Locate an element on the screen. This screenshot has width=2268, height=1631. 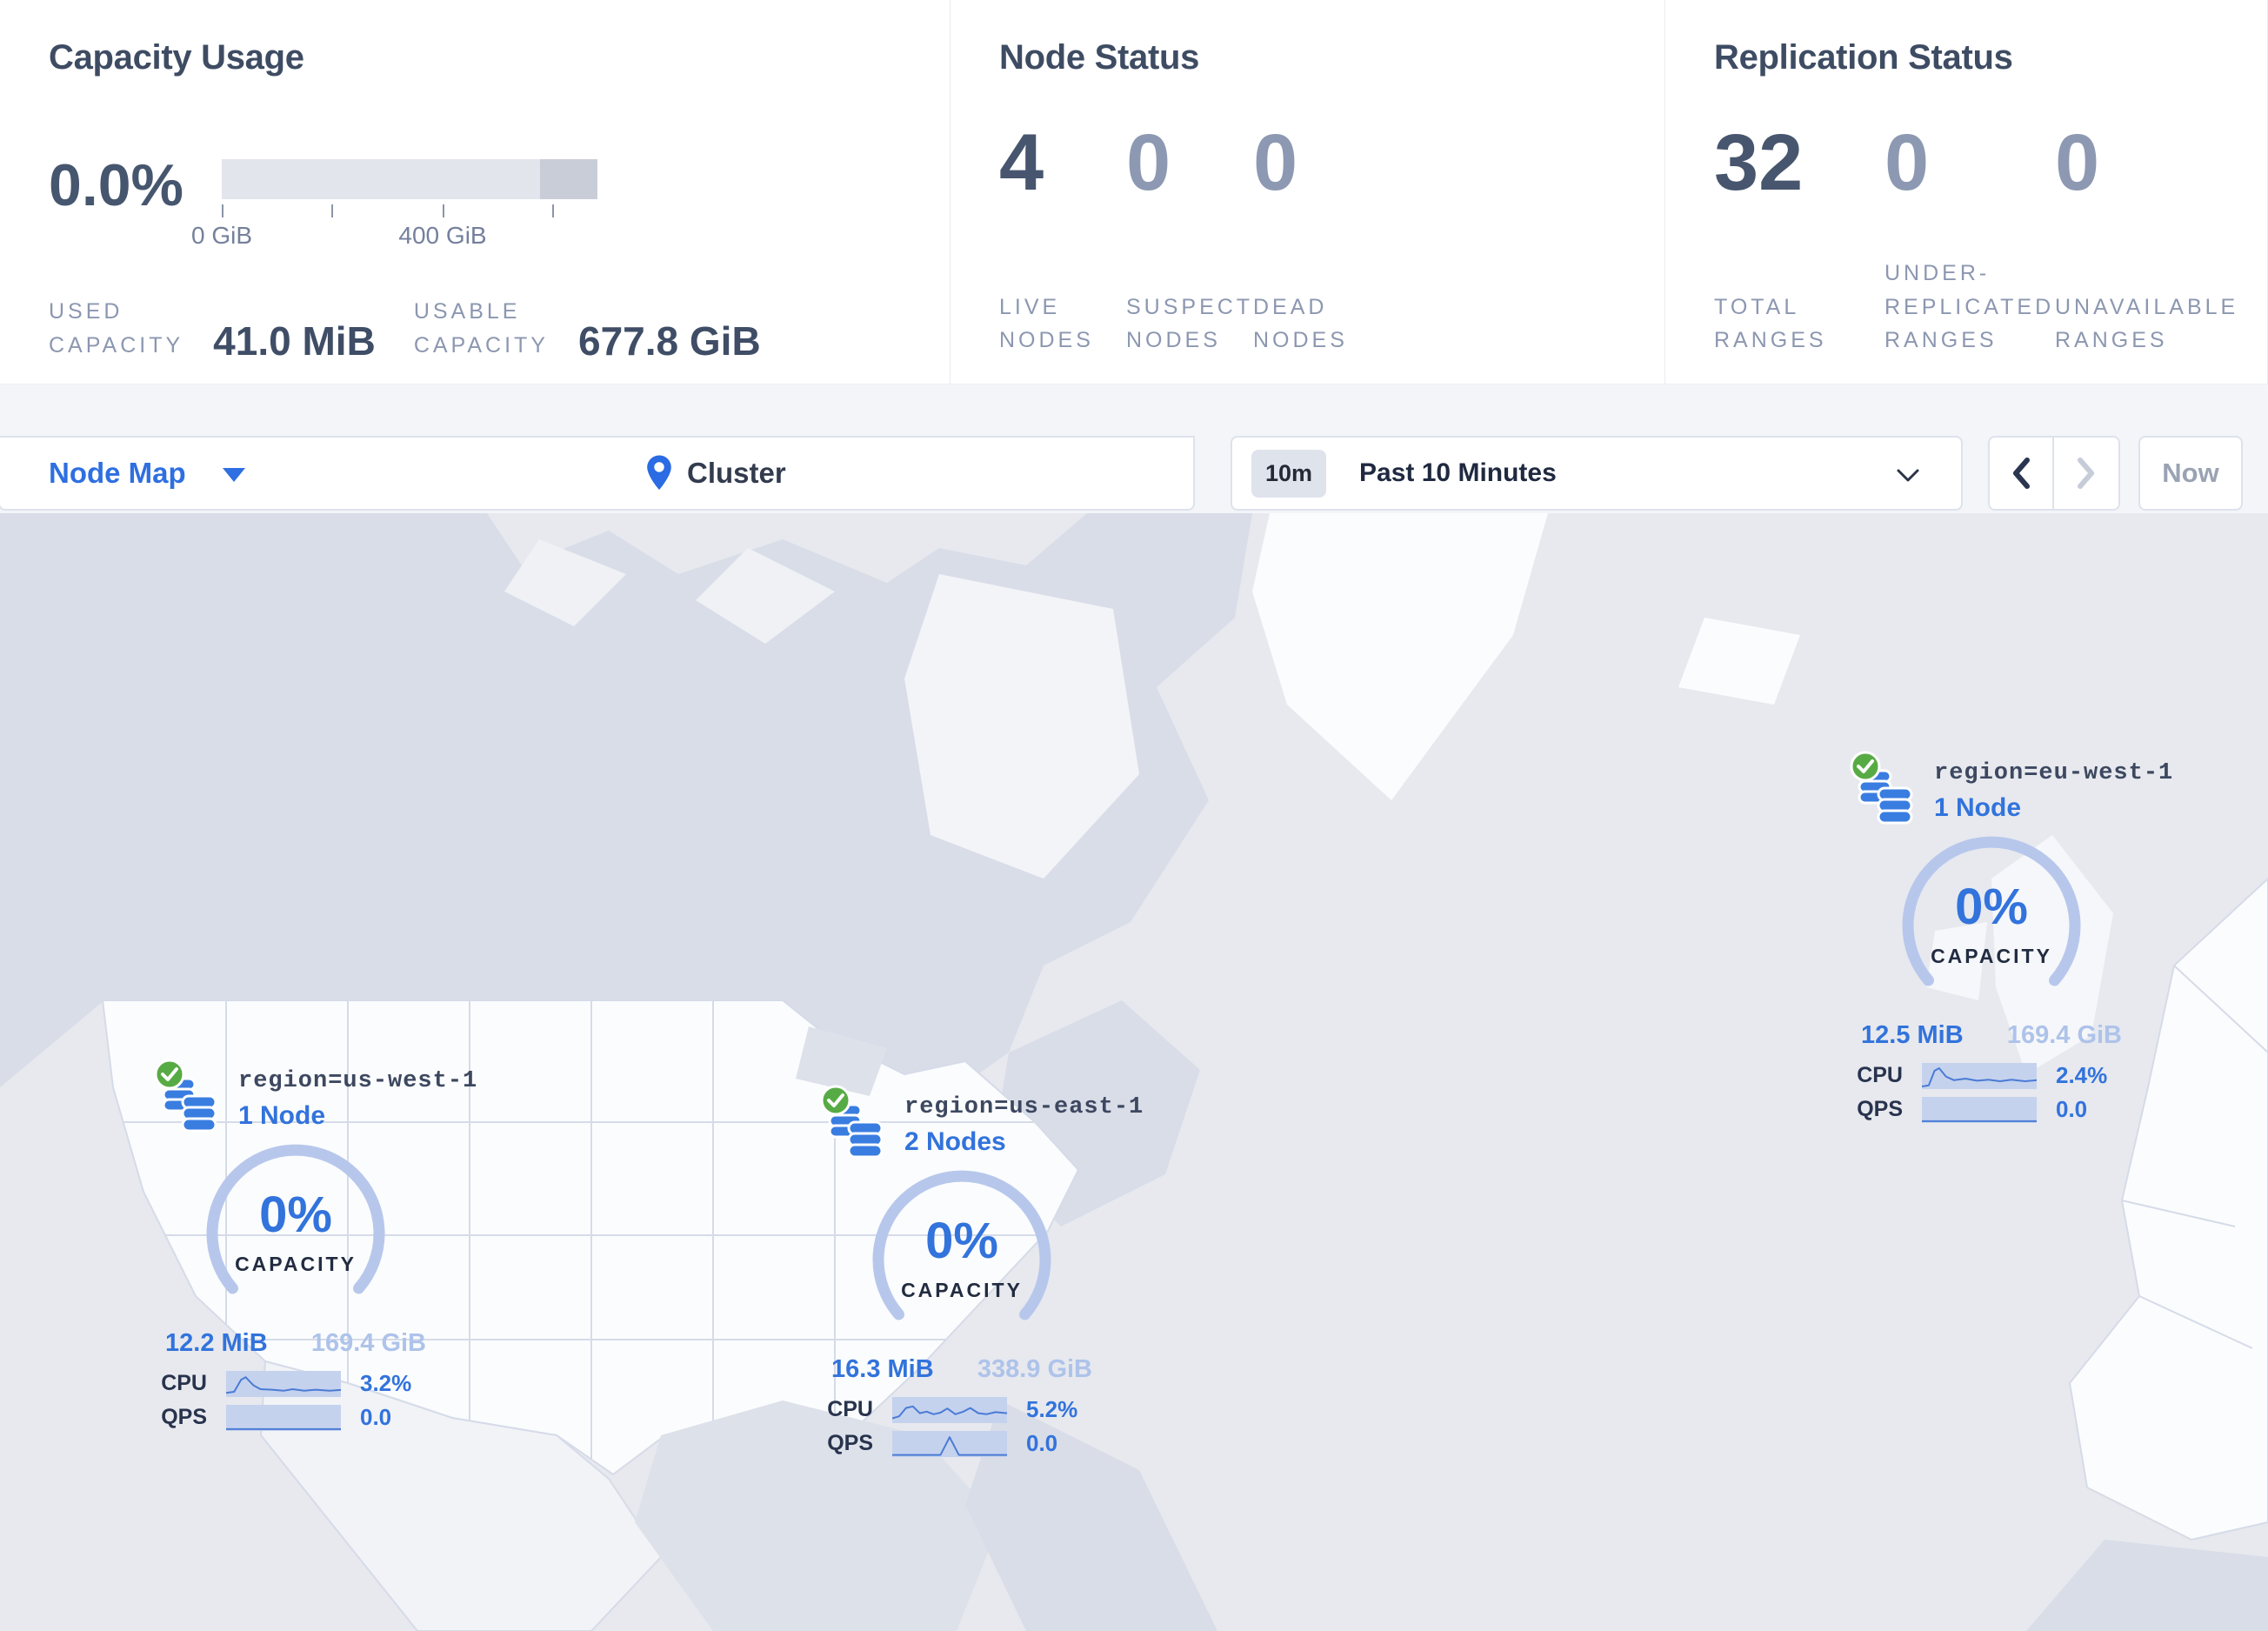
dead-nodes-metric: 0 DEAD NODES is located at coordinates (1300, 235).